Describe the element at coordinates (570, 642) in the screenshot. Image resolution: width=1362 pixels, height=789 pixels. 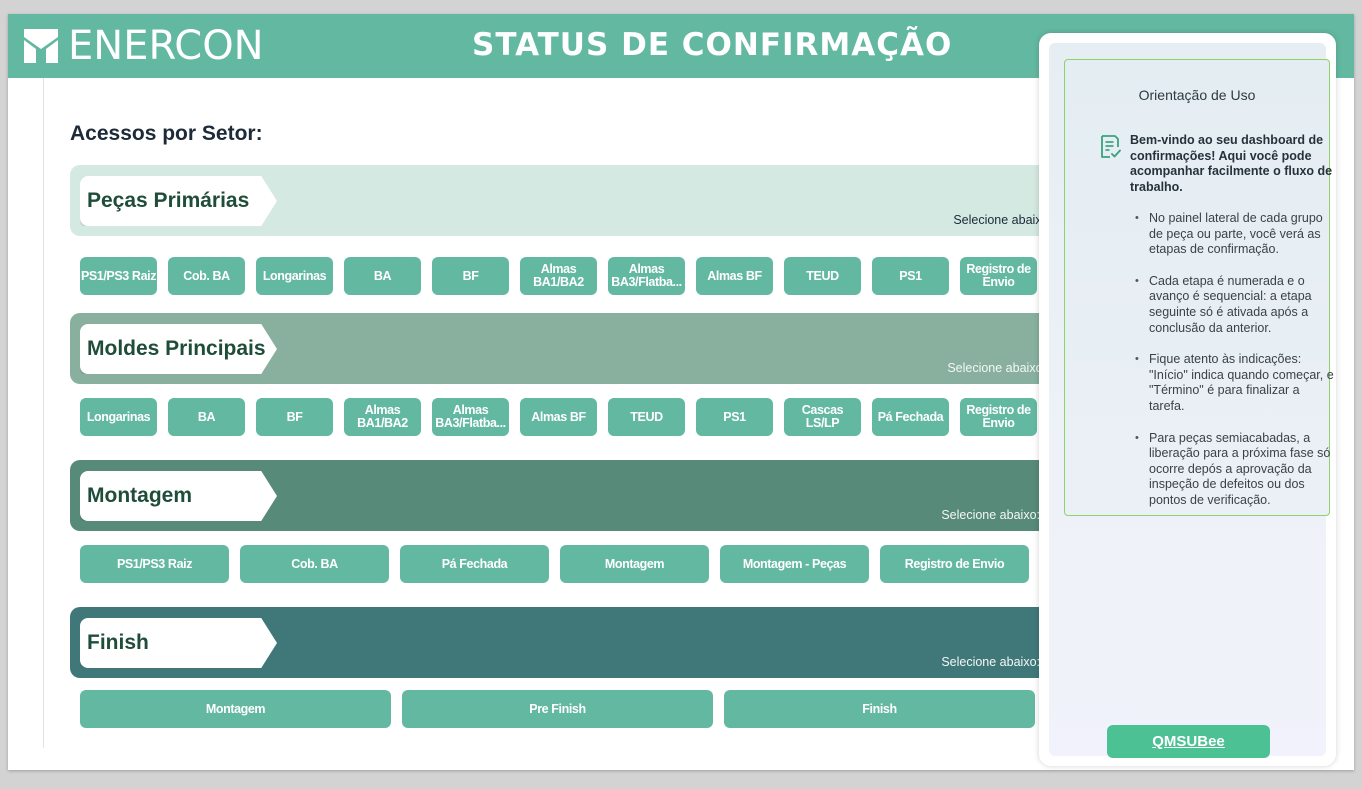
I see `sector-banner-finish: Finish Selecione abaixo:` at that location.